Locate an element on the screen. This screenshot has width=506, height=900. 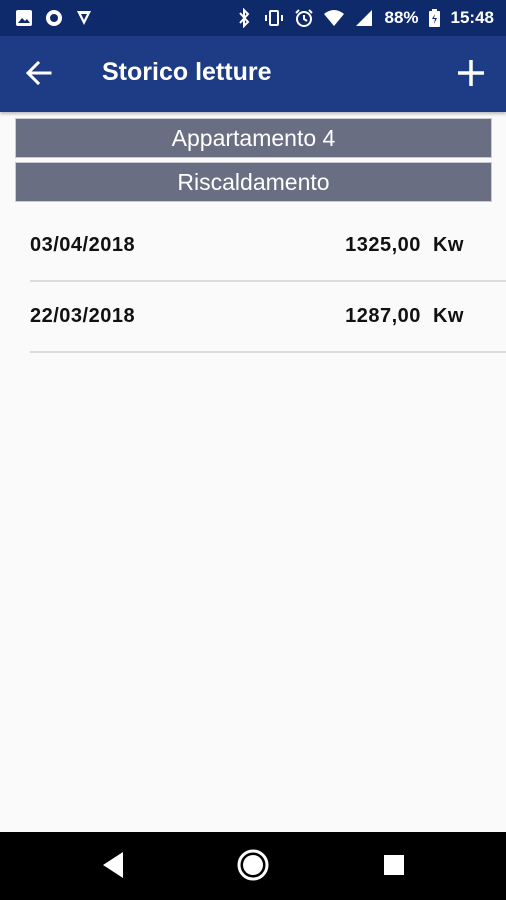
circle-home-icon is located at coordinates (253, 867).